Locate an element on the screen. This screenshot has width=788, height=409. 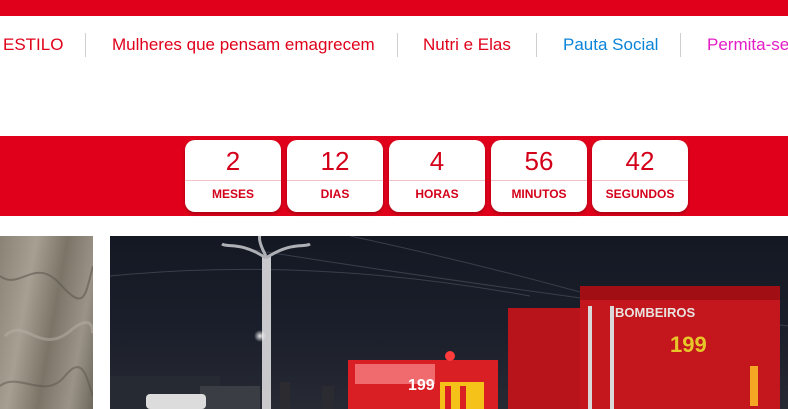
truck-number: 199 is located at coordinates (688, 344).